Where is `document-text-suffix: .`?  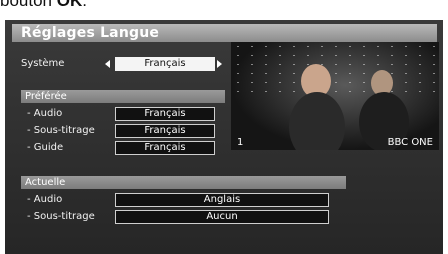
document-text-suffix: . is located at coordinates (84, 5).